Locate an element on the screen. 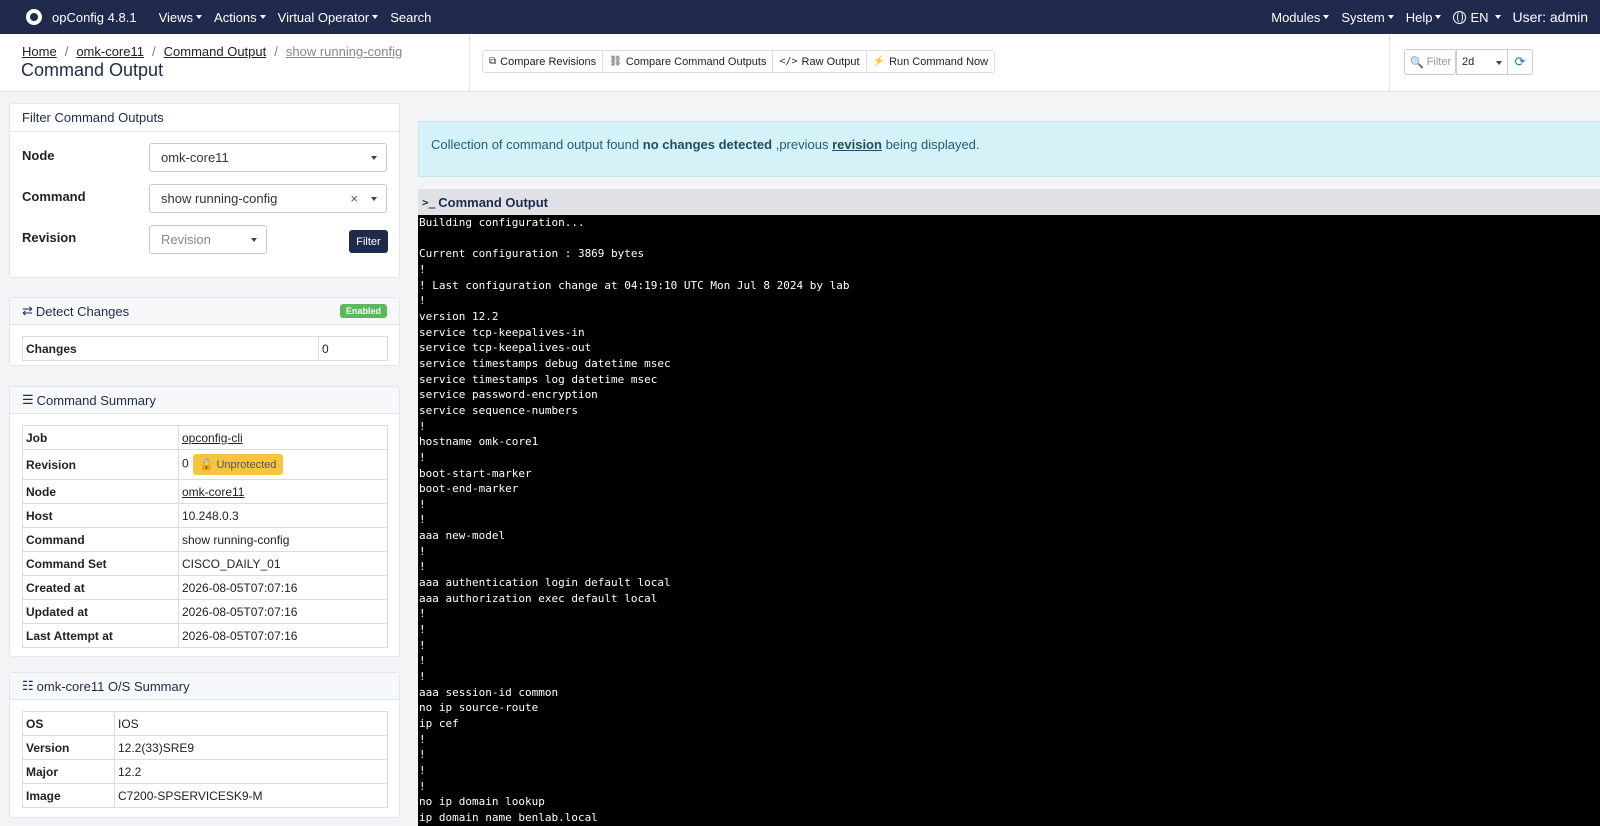  created-label: Created at is located at coordinates (100, 587).